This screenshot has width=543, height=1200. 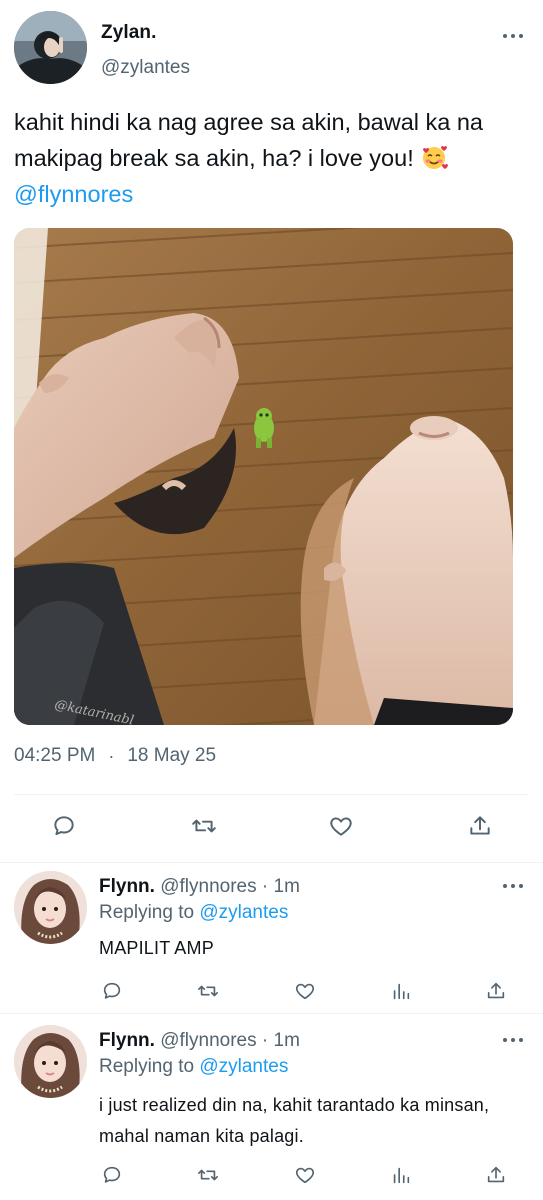 I want to click on timestamp: 04:25 PM · 18 May 25, so click(x=115, y=756).